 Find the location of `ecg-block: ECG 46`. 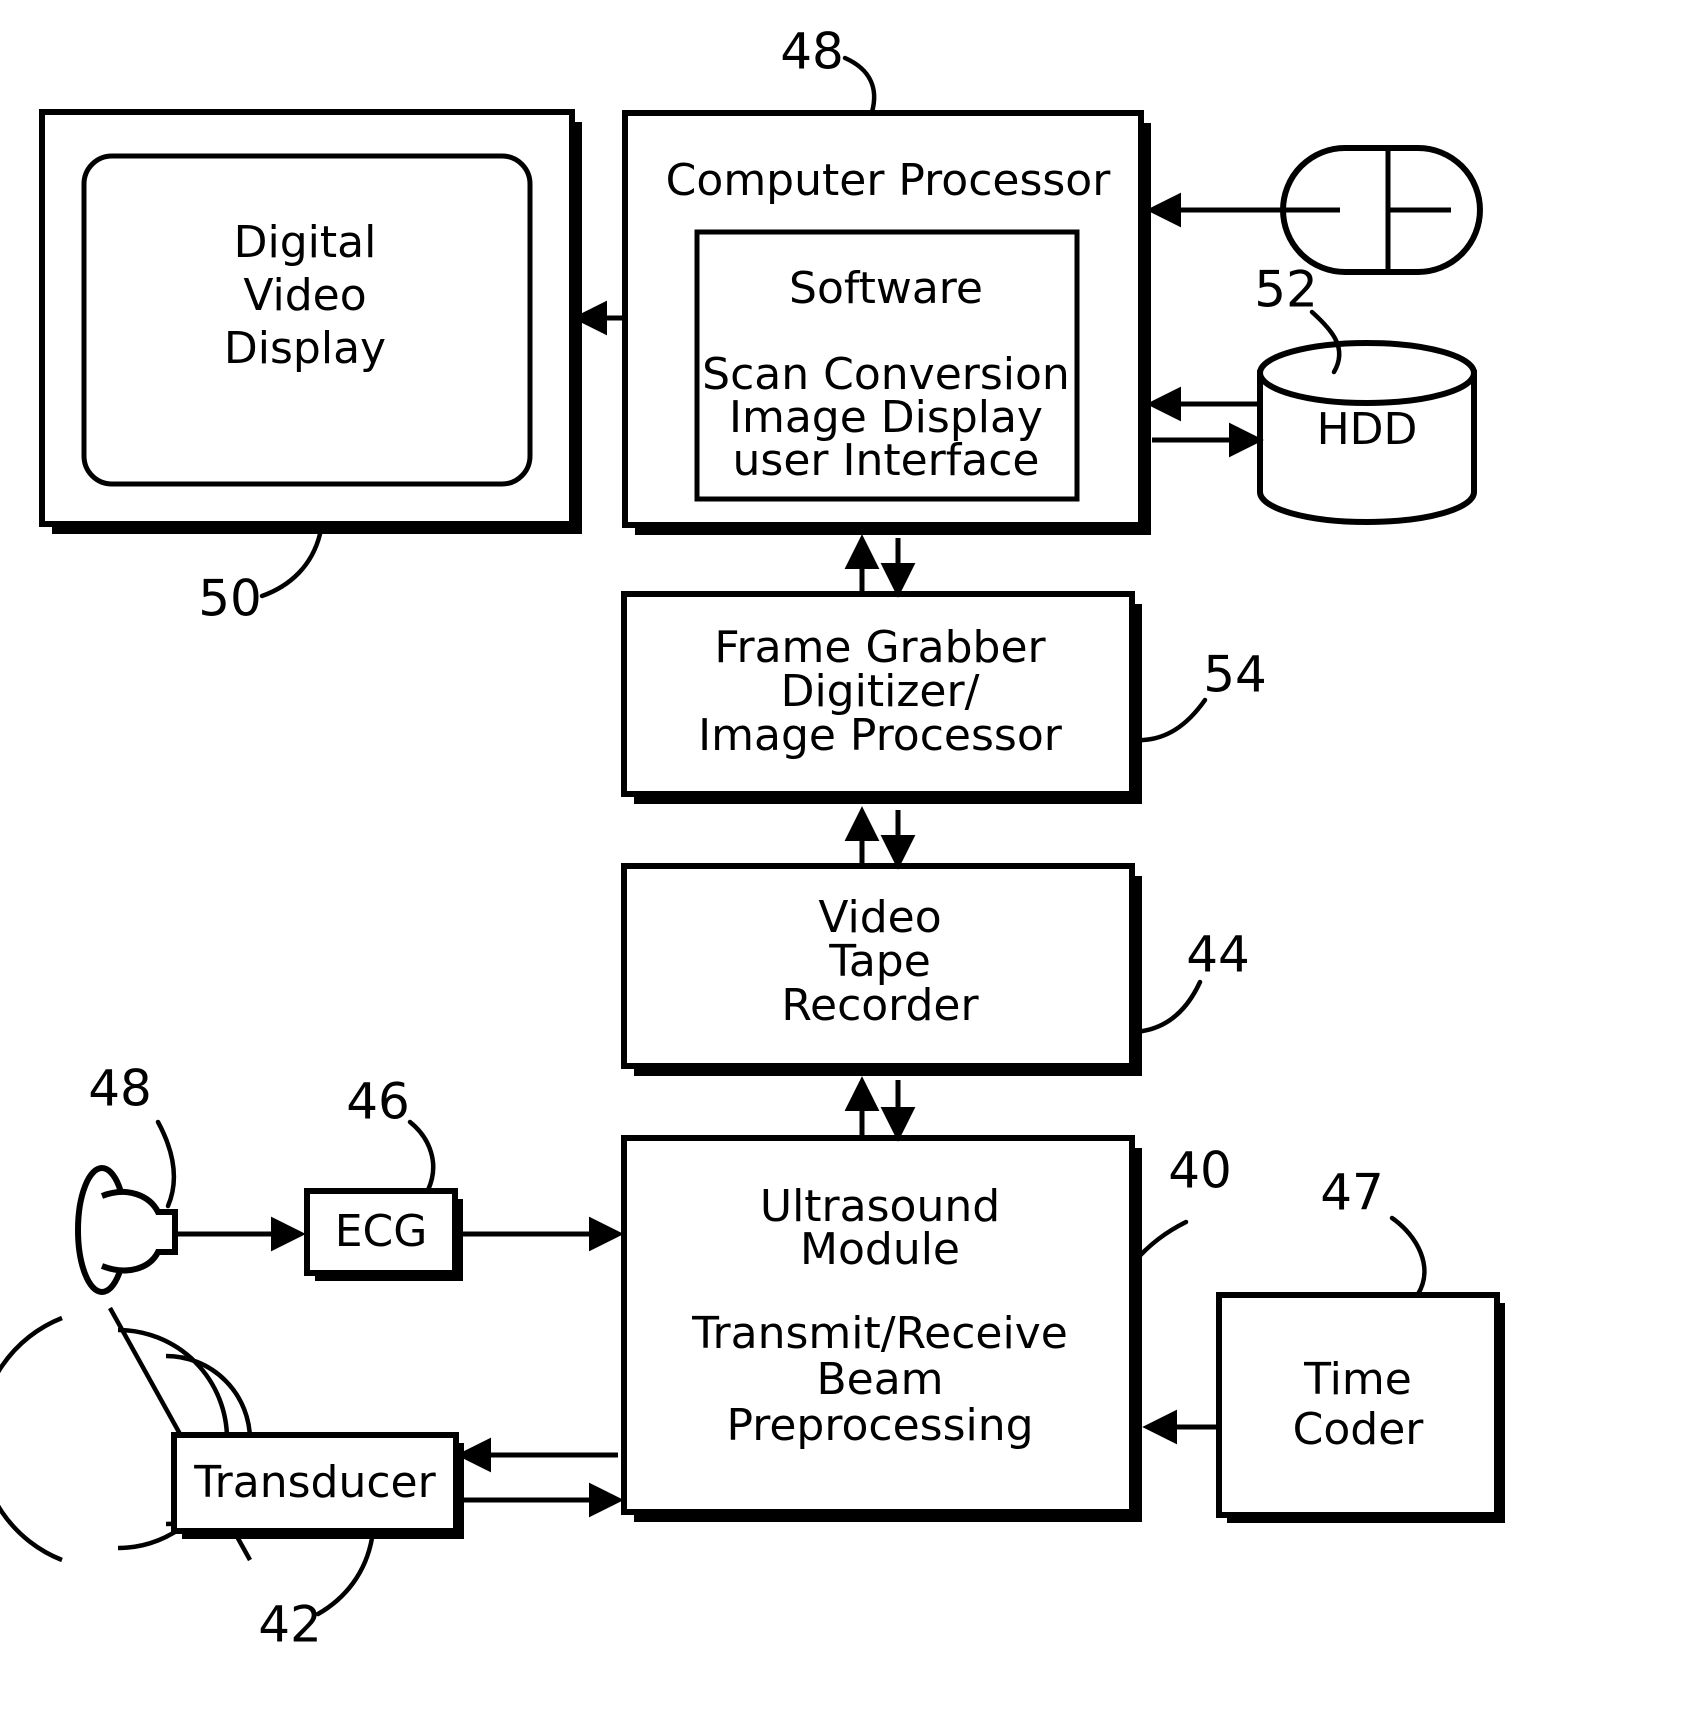

ecg-block: ECG 46 is located at coordinates (383, 1177).